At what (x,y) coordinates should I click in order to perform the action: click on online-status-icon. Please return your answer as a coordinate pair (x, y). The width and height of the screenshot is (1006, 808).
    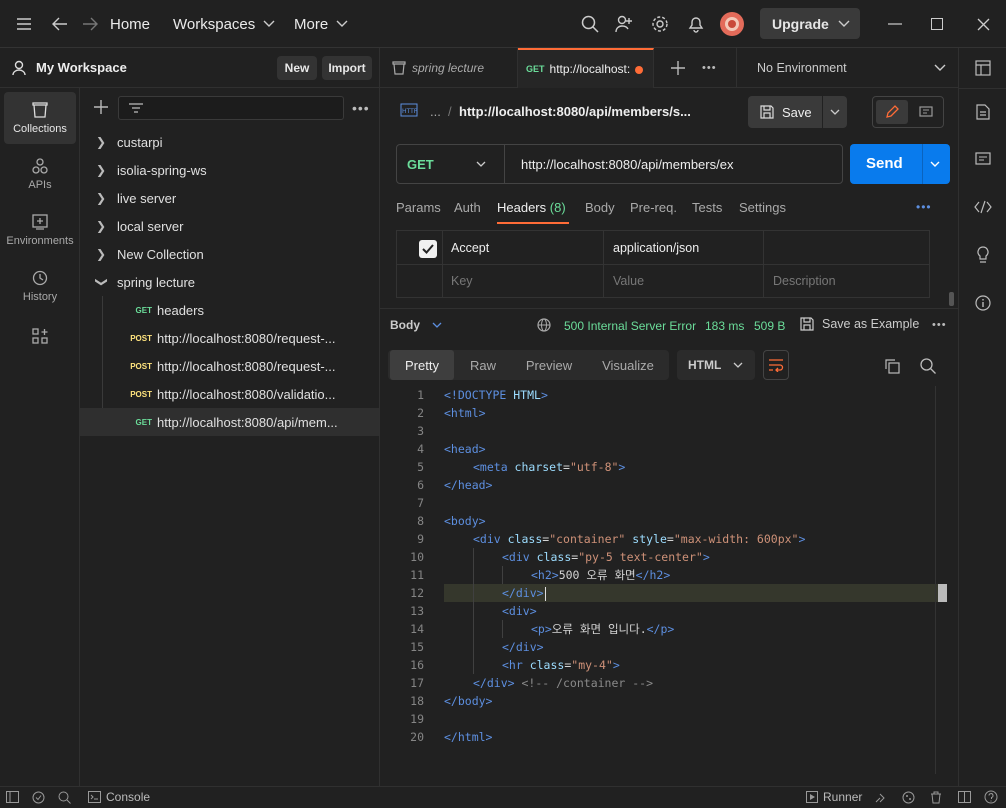
    Looking at the image, I should click on (38, 797).